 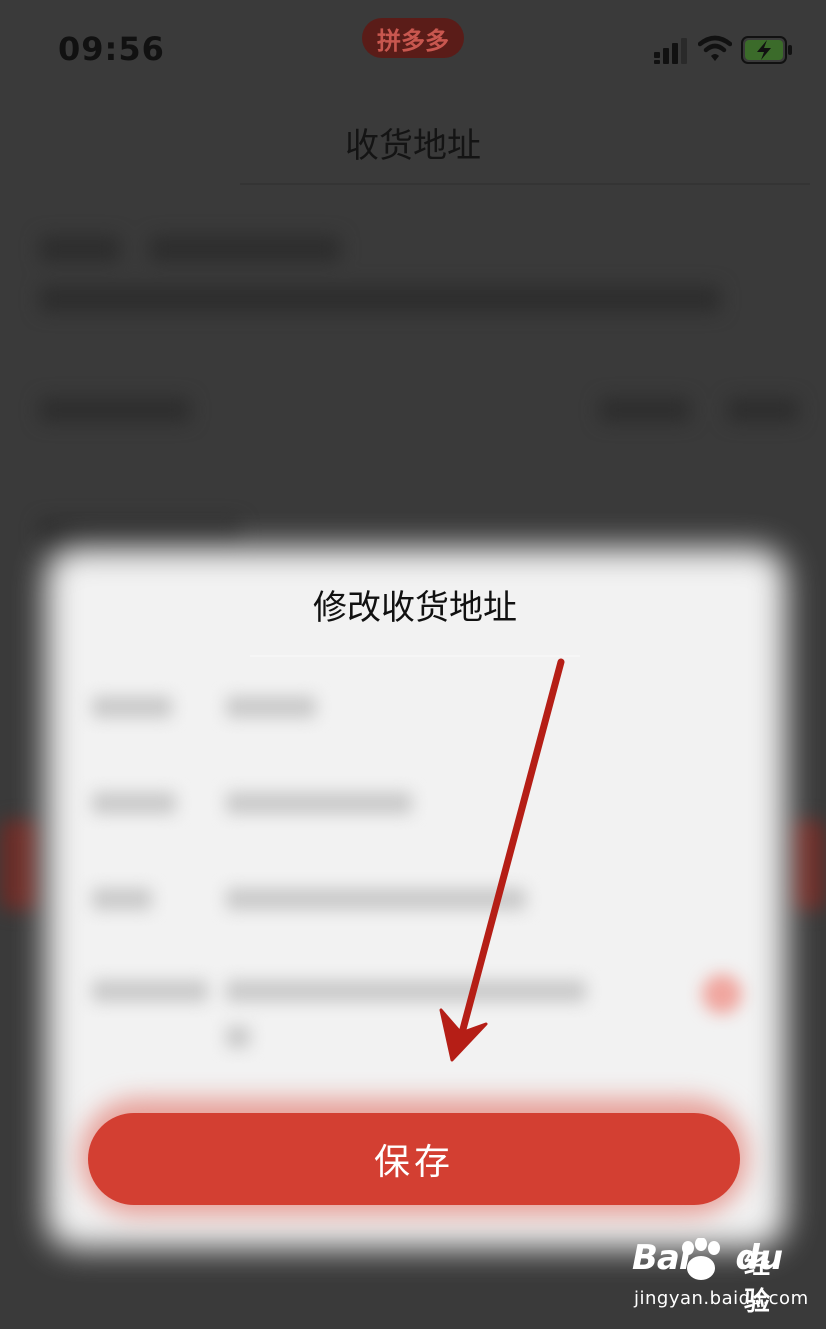 What do you see at coordinates (502, 860) in the screenshot?
I see `annotation-arrow` at bounding box center [502, 860].